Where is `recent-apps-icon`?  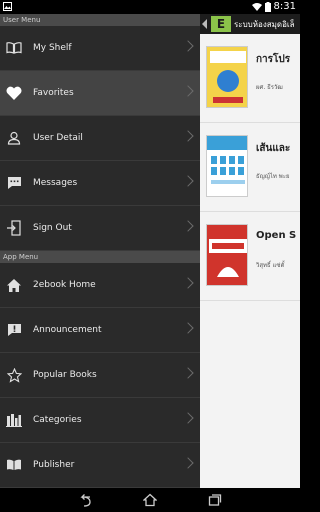
recent-apps-icon is located at coordinates (215, 500).